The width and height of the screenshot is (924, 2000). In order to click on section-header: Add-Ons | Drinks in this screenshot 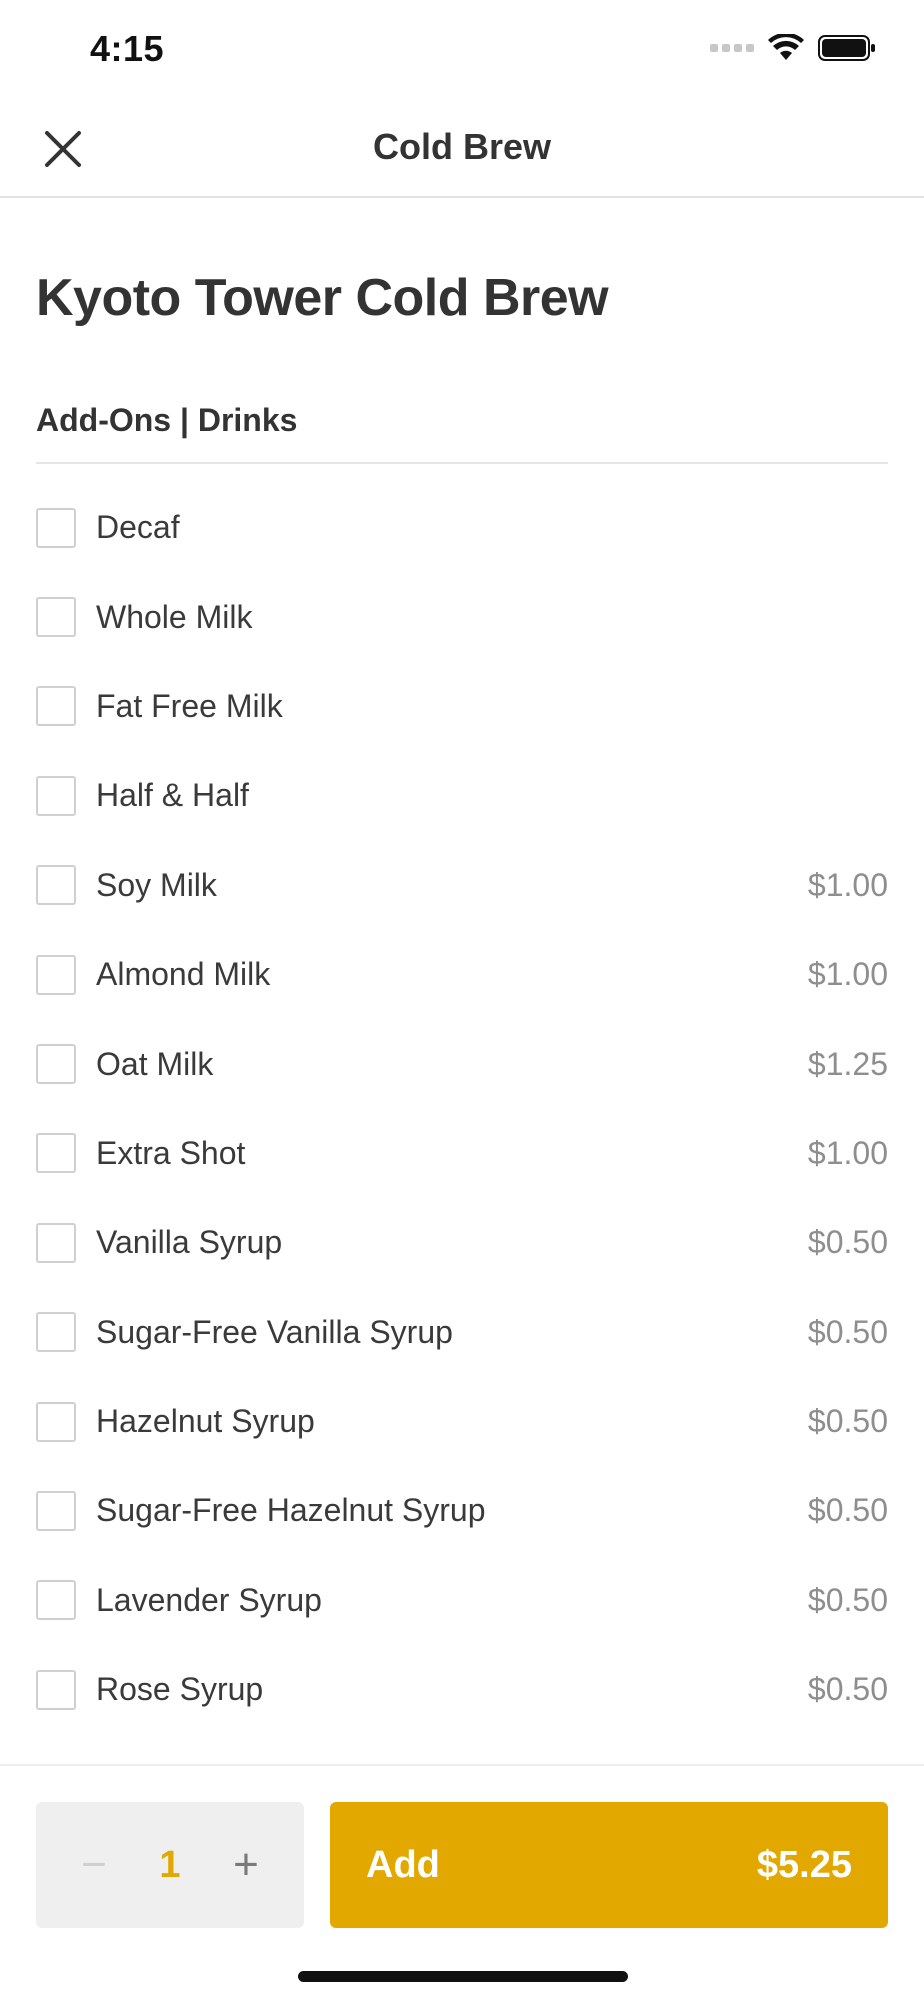, I will do `click(462, 433)`.